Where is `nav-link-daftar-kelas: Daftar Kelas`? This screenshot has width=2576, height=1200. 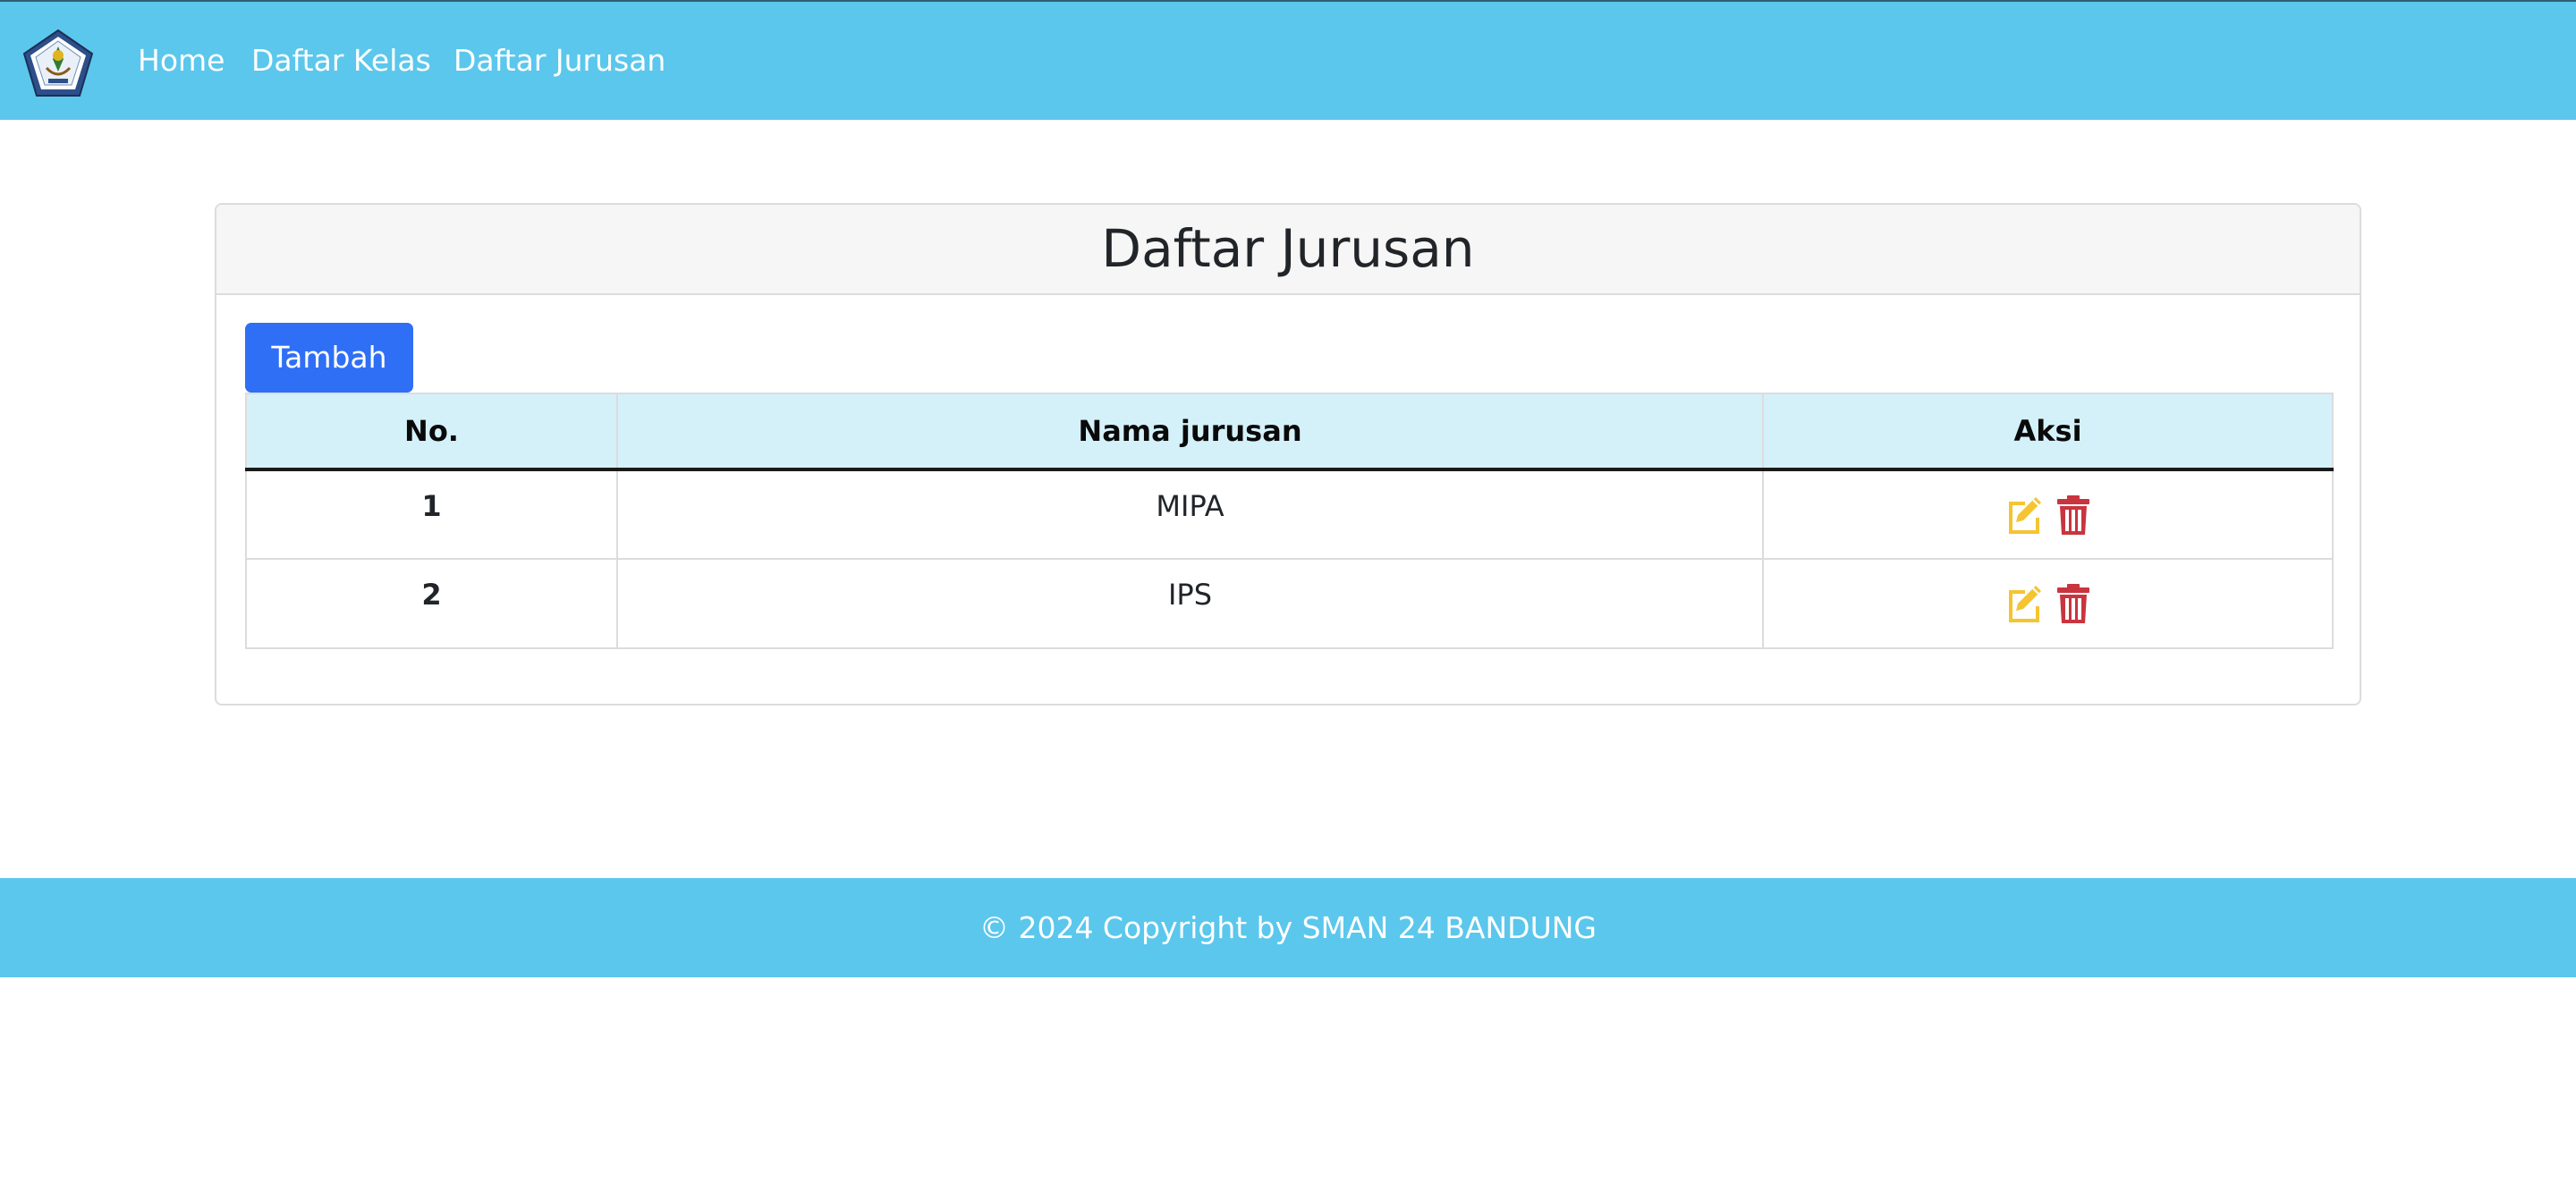
nav-link-daftar-kelas: Daftar Kelas is located at coordinates (341, 60).